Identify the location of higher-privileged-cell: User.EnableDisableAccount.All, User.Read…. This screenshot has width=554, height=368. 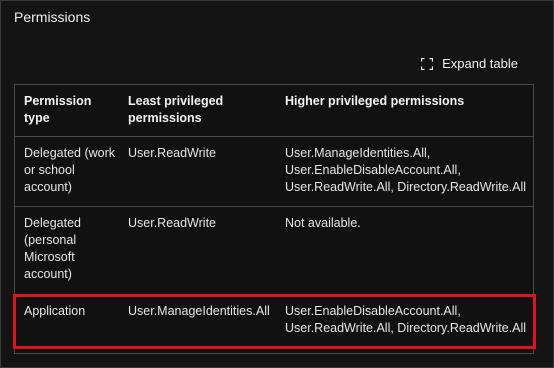
(406, 319).